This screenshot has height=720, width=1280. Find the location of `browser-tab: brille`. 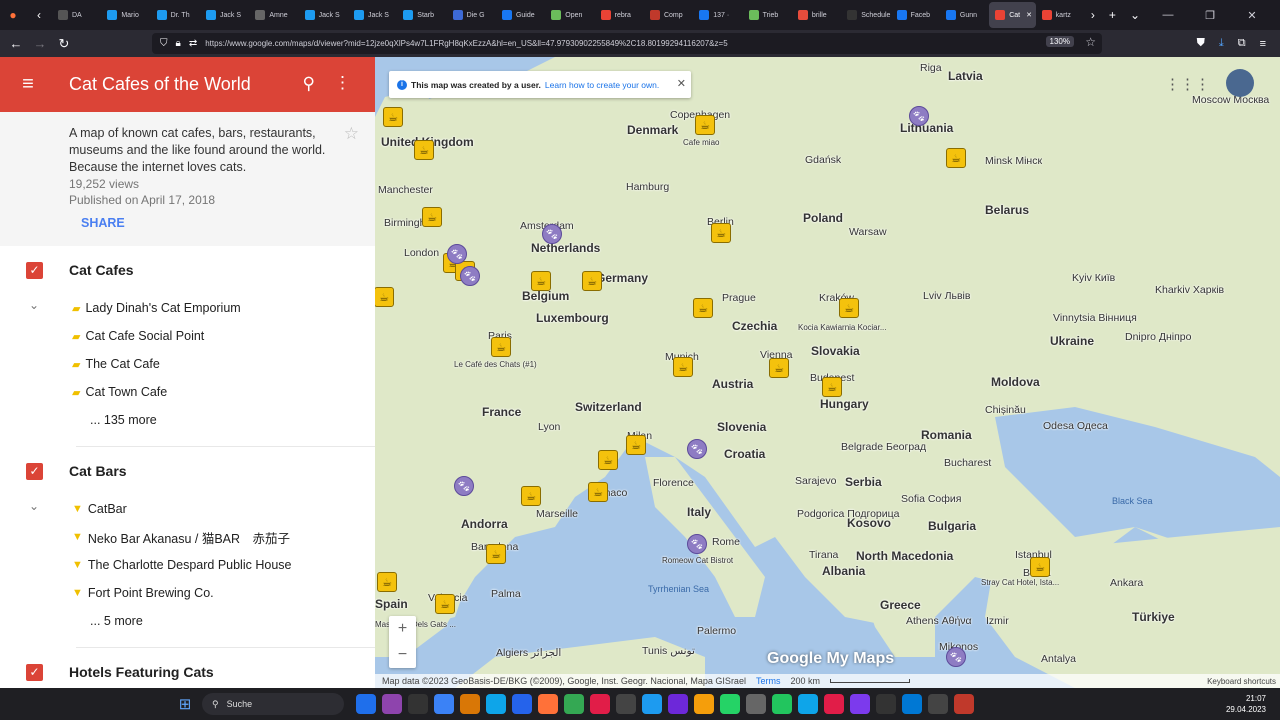

browser-tab: brille is located at coordinates (816, 15).